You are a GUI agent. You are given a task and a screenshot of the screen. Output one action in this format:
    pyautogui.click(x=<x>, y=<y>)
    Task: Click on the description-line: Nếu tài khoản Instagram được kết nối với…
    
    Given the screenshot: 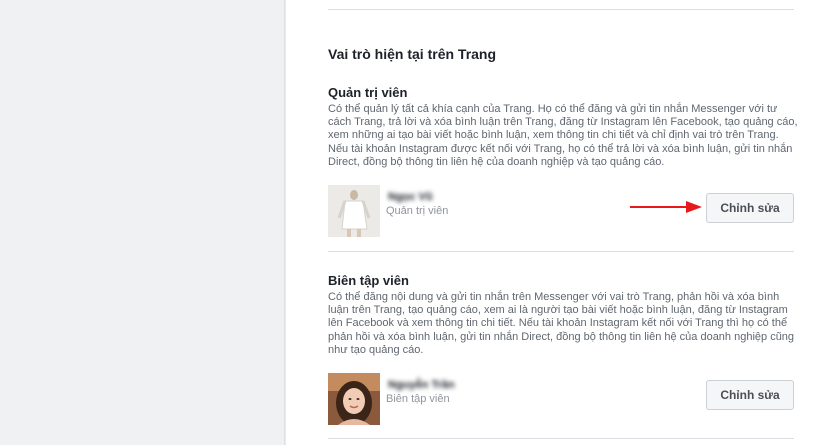 What is the action you would take?
    pyautogui.click(x=560, y=148)
    